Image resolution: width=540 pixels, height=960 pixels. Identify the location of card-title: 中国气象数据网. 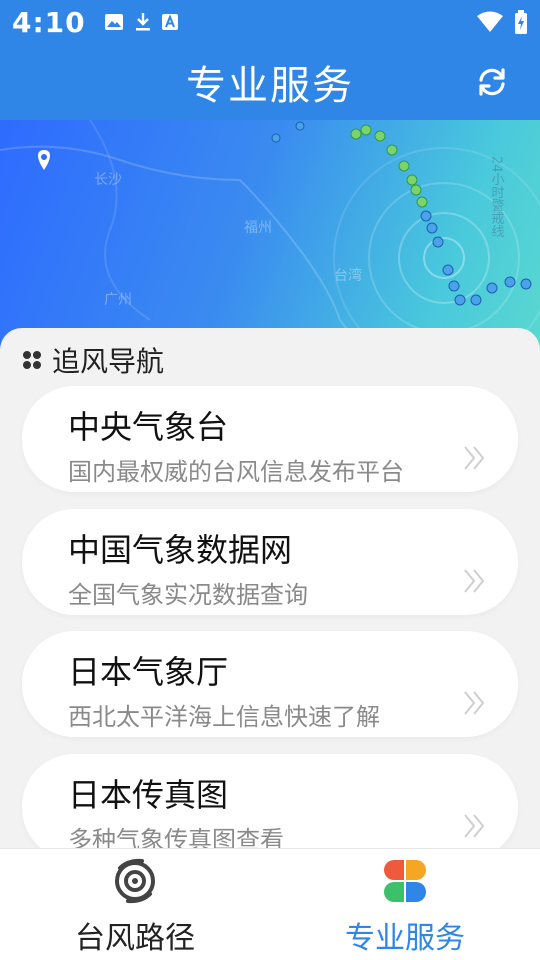
(180, 550).